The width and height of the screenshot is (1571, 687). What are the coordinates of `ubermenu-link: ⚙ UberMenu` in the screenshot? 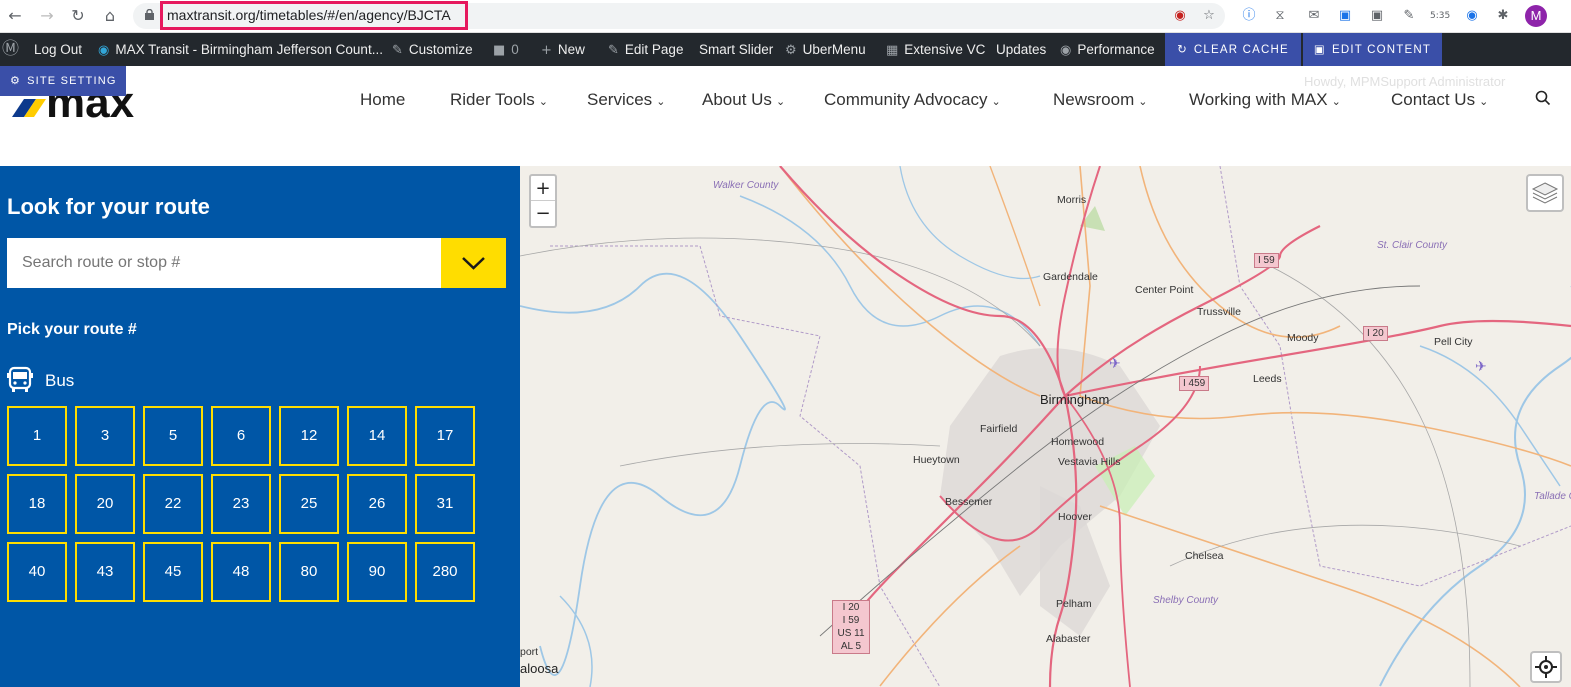 It's located at (825, 49).